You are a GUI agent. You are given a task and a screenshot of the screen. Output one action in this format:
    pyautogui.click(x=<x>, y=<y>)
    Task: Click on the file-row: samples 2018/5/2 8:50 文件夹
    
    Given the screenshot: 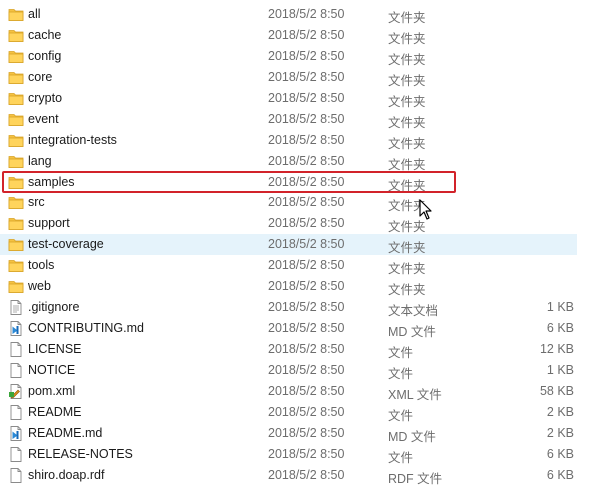 What is the action you would take?
    pyautogui.click(x=299, y=182)
    